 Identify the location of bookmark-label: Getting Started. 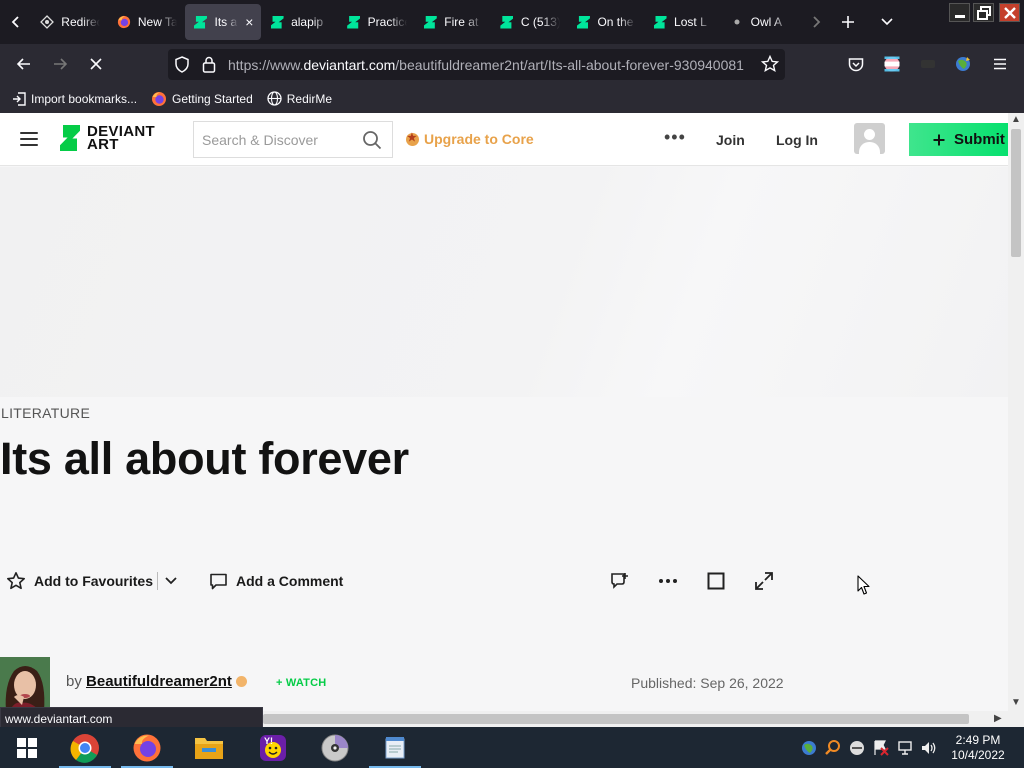
(212, 98).